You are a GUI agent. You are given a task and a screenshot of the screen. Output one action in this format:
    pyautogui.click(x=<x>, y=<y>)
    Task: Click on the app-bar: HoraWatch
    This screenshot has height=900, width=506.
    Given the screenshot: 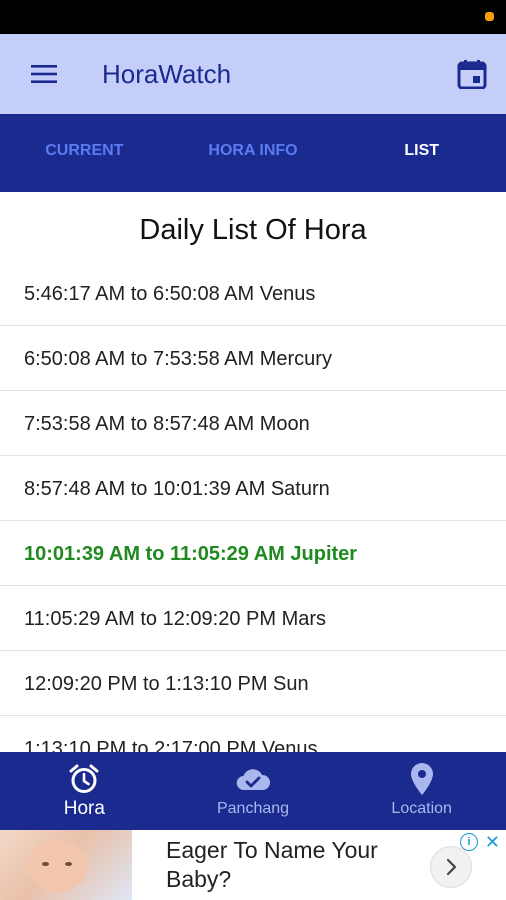 What is the action you would take?
    pyautogui.click(x=253, y=74)
    